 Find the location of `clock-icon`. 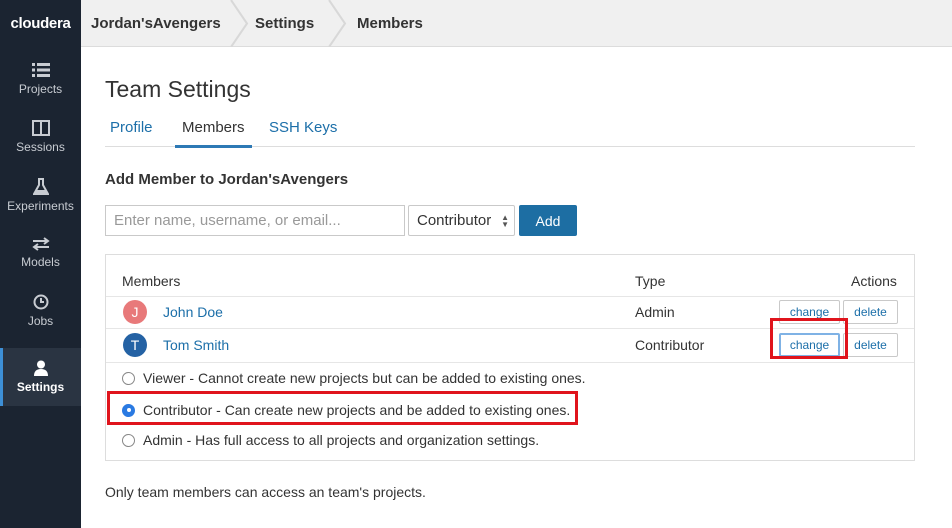

clock-icon is located at coordinates (40, 302).